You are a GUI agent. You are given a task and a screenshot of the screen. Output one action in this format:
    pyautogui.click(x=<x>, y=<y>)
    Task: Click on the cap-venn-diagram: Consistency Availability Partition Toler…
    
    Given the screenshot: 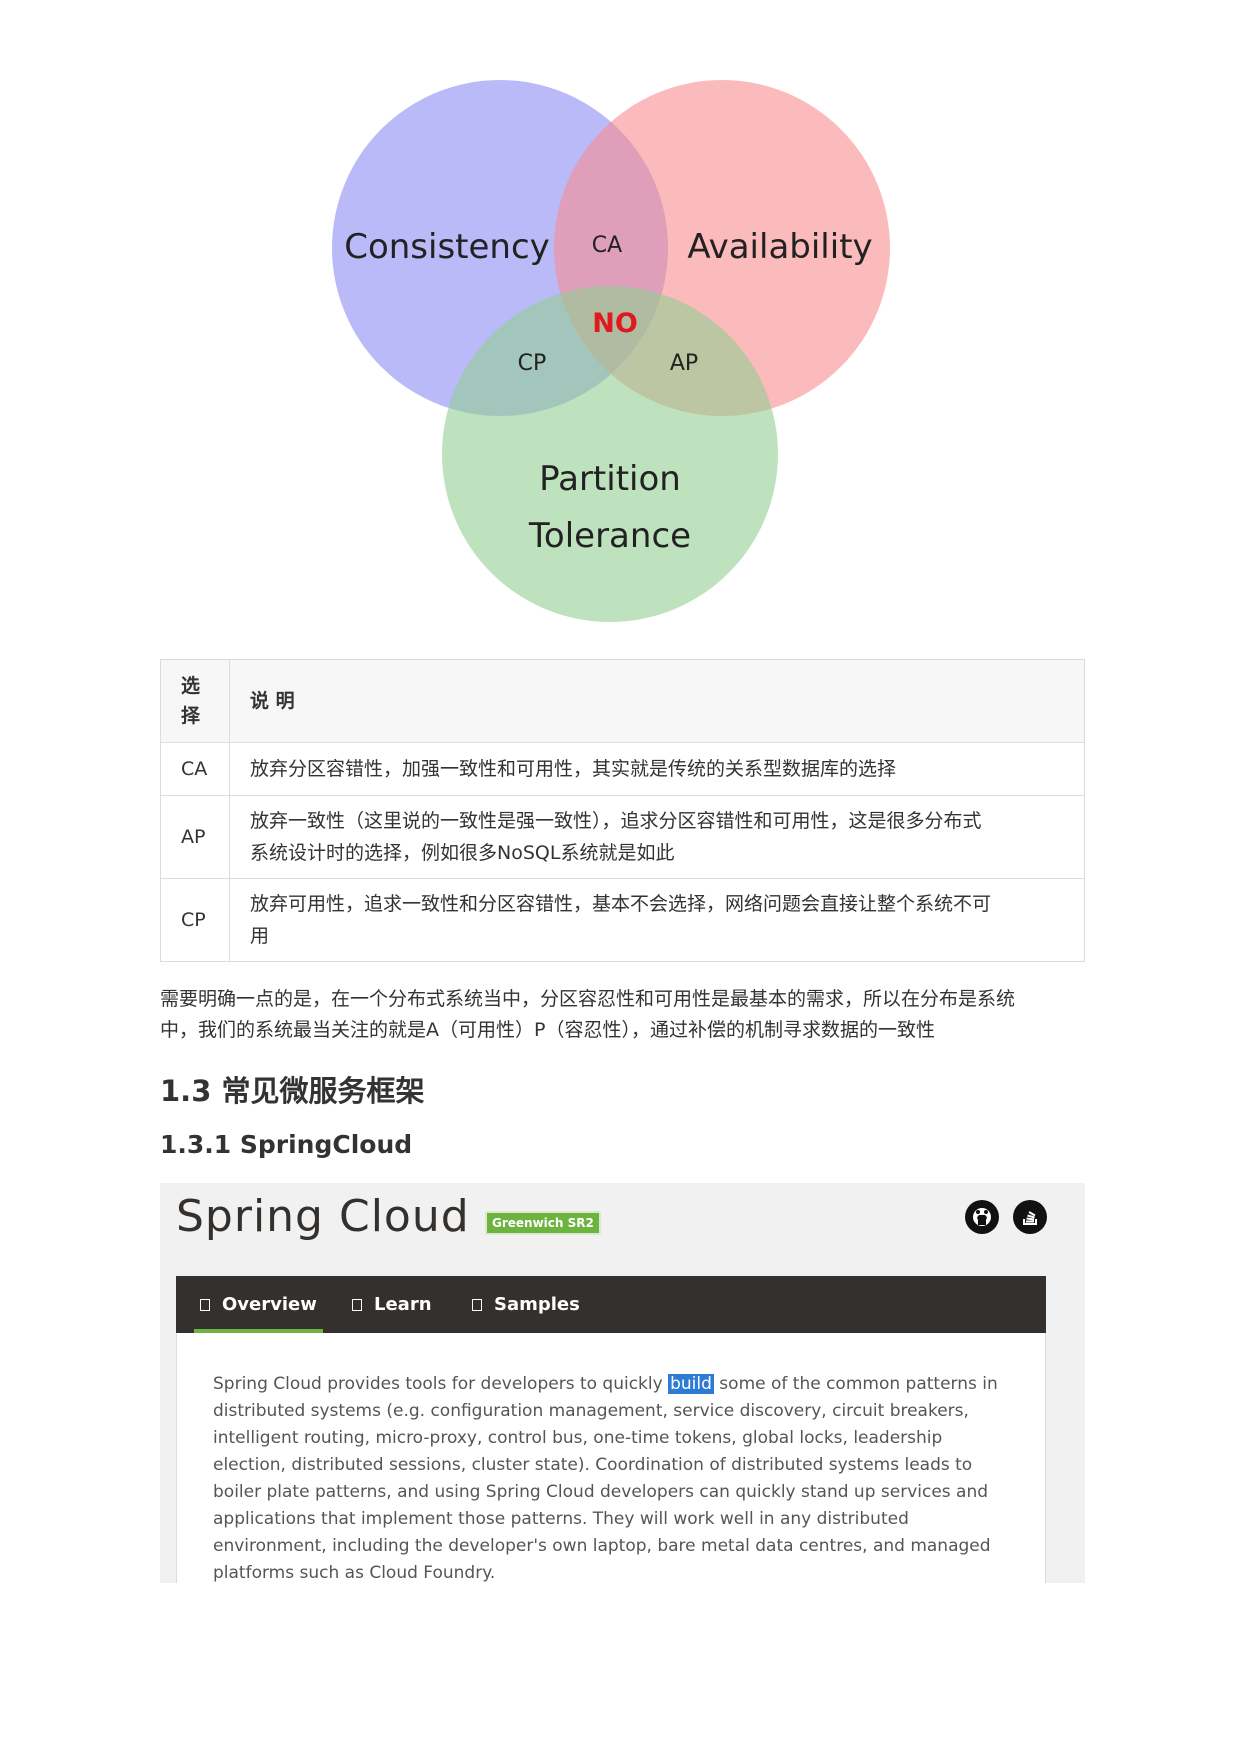 What is the action you would take?
    pyautogui.click(x=611, y=351)
    